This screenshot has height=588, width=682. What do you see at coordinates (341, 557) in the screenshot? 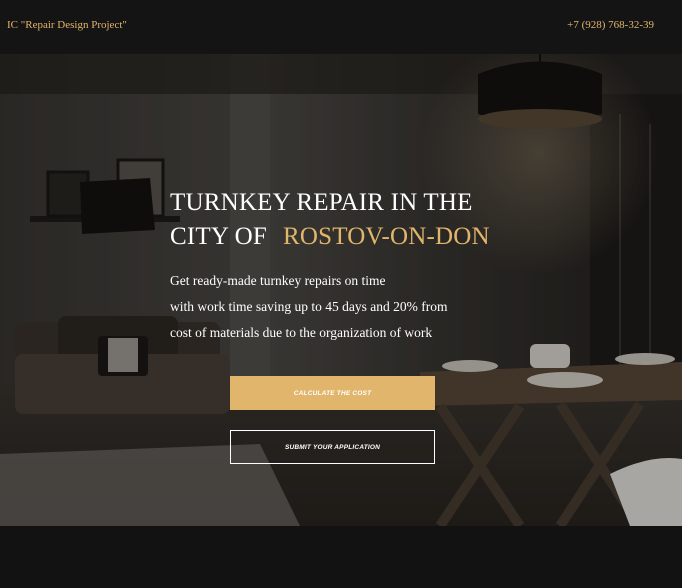
I see `bottom-section` at bounding box center [341, 557].